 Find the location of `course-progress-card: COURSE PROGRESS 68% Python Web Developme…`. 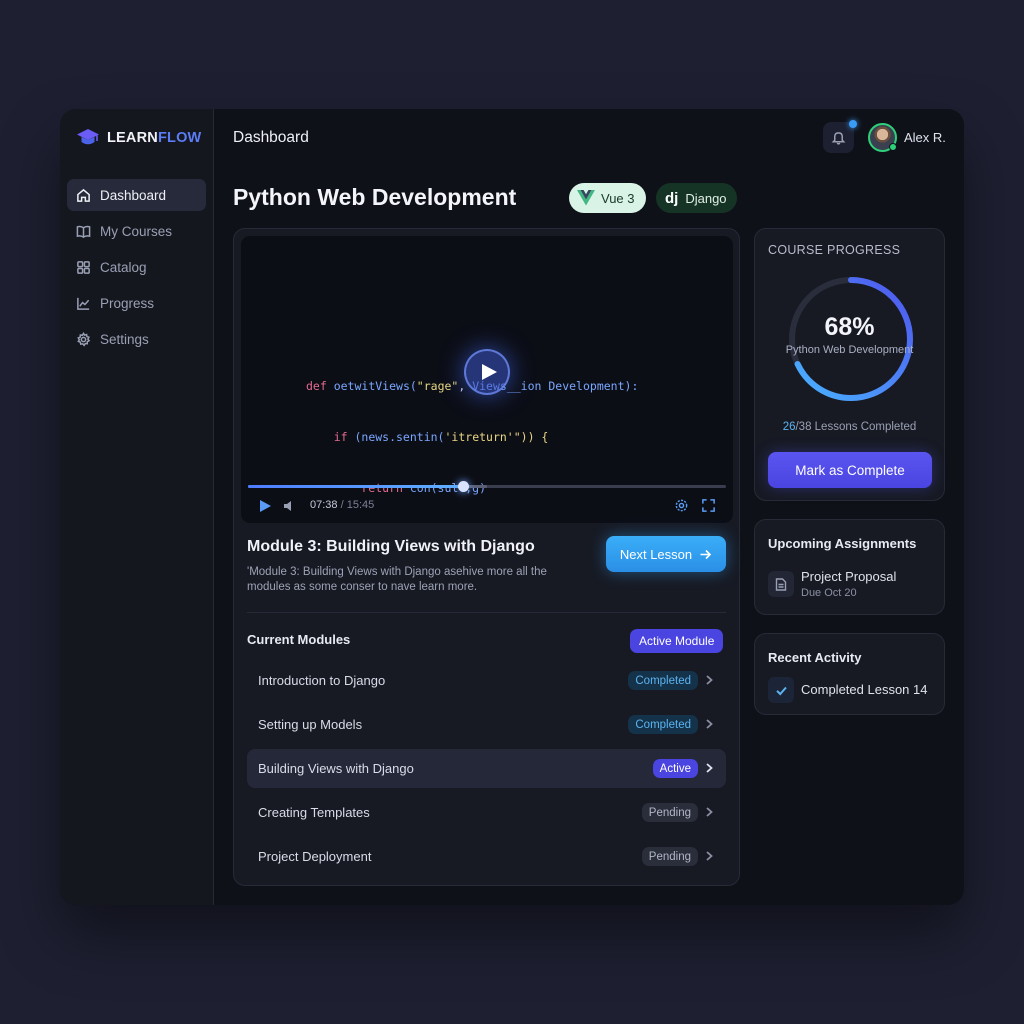

course-progress-card: COURSE PROGRESS 68% Python Web Developme… is located at coordinates (849, 364).